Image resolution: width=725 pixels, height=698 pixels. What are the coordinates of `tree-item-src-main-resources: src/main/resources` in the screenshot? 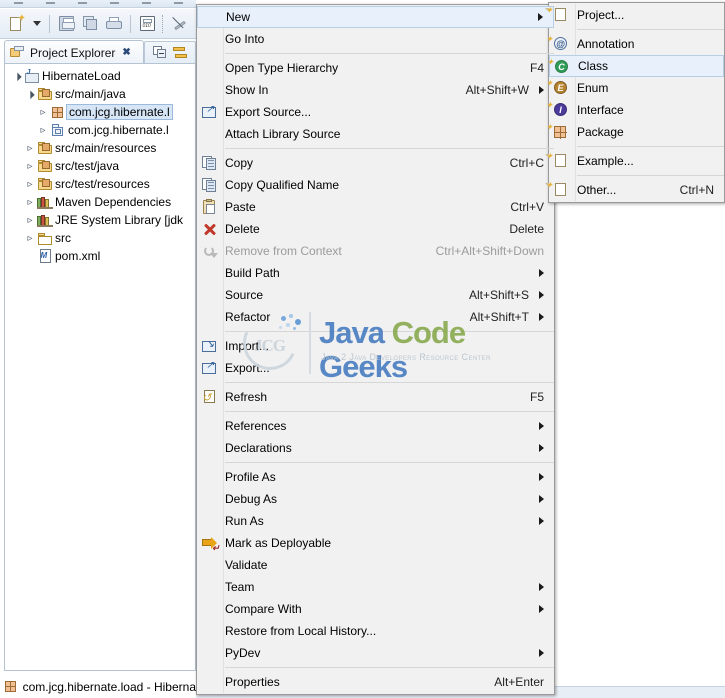 It's located at (100, 148).